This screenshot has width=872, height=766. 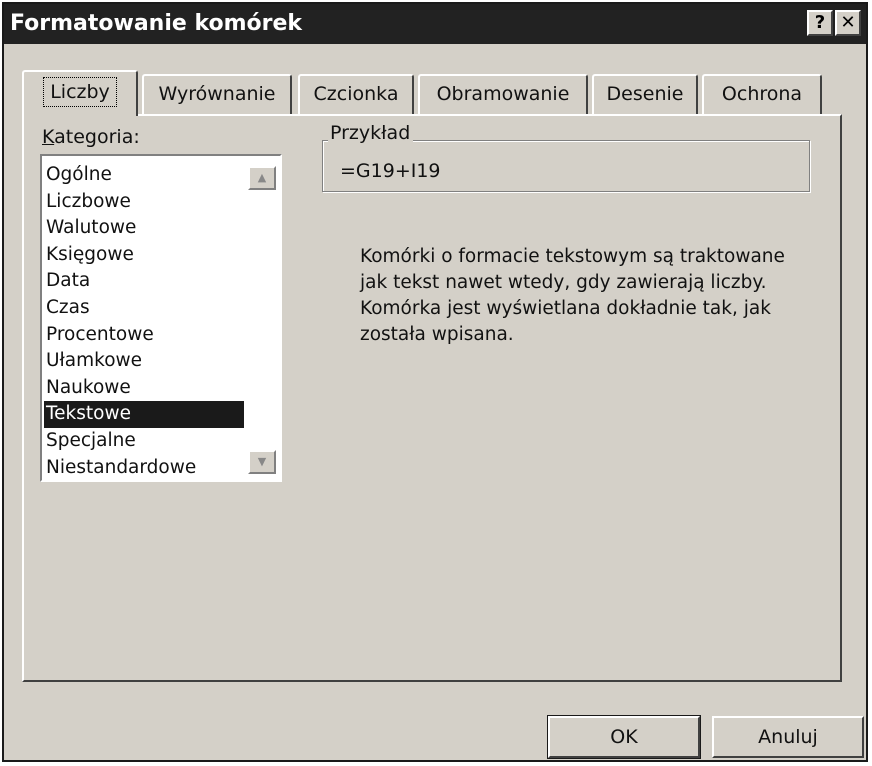 I want to click on tab-wyrownanie: Wyrównanie, so click(x=217, y=95).